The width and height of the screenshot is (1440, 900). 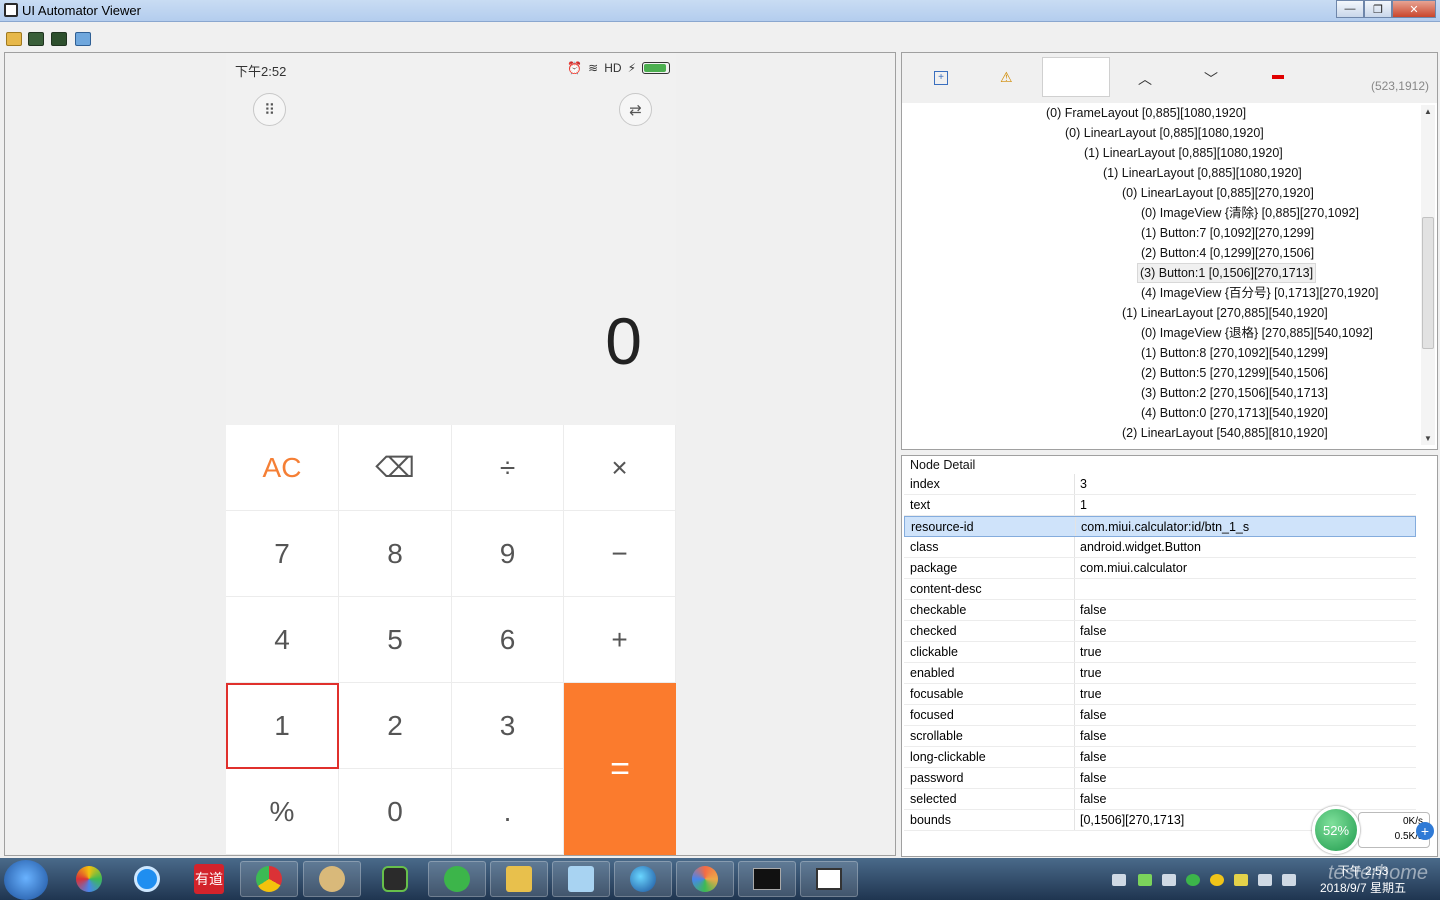 I want to click on tree-node: (1) LinearLayout [270,885][540,1920], so click(x=1225, y=313).